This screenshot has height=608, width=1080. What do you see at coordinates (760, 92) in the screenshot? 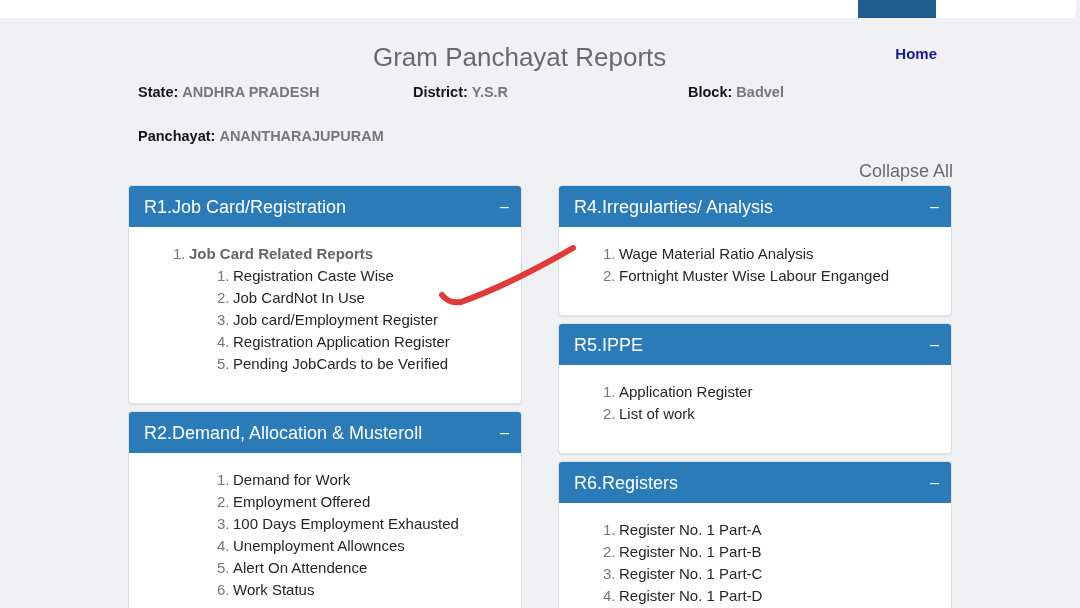
I see `field-value: Badvel` at bounding box center [760, 92].